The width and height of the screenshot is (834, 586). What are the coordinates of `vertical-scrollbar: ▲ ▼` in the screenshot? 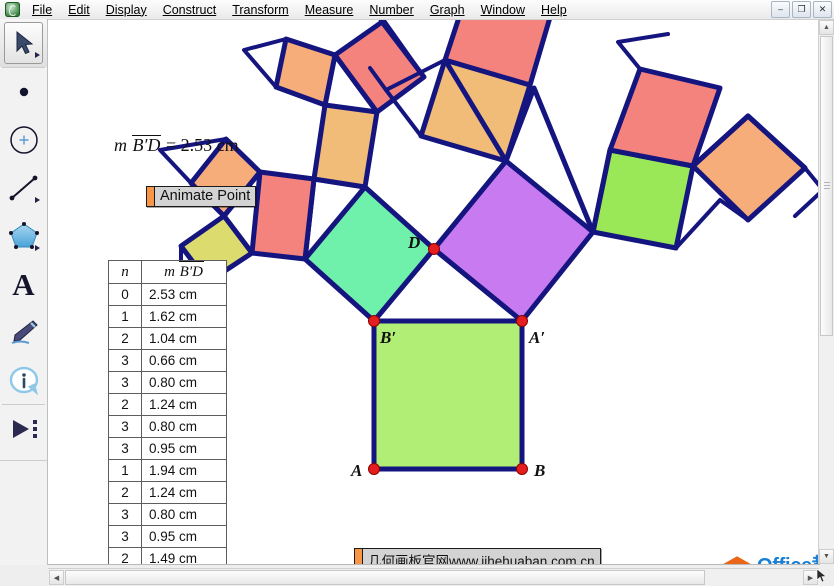 It's located at (826, 292).